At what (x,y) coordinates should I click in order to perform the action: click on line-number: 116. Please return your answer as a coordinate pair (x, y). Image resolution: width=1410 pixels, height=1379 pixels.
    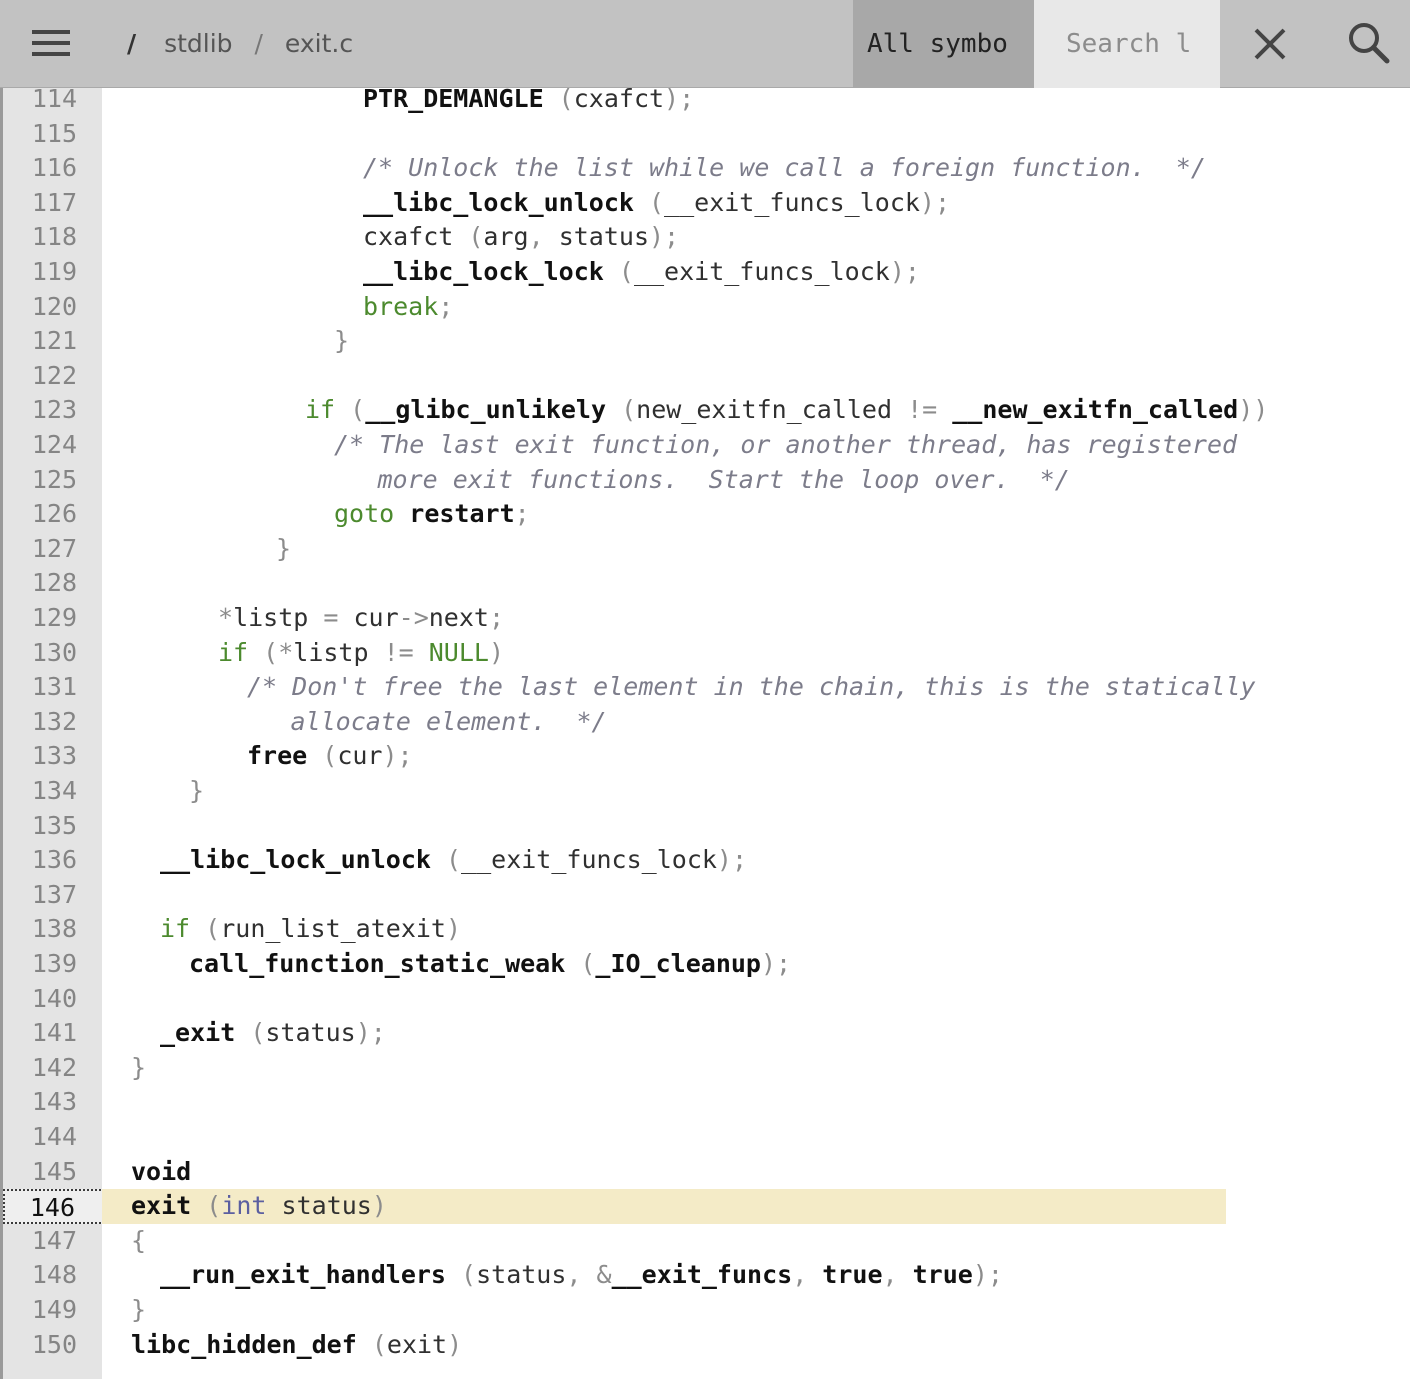
    Looking at the image, I should click on (54, 168).